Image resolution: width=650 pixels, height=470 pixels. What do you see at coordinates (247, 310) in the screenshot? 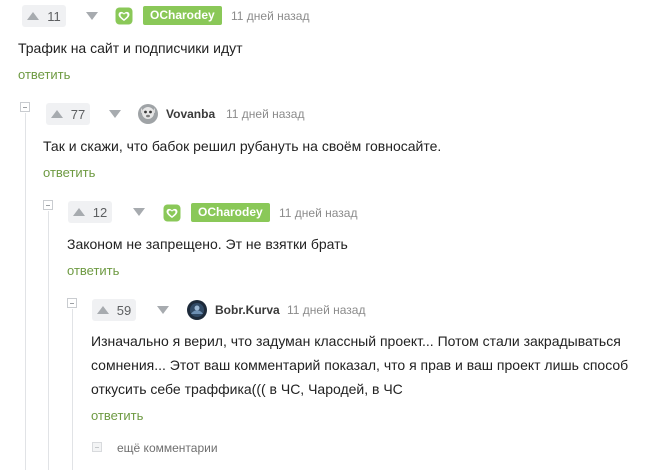
I see `author-name: Bobr.Kurva` at bounding box center [247, 310].